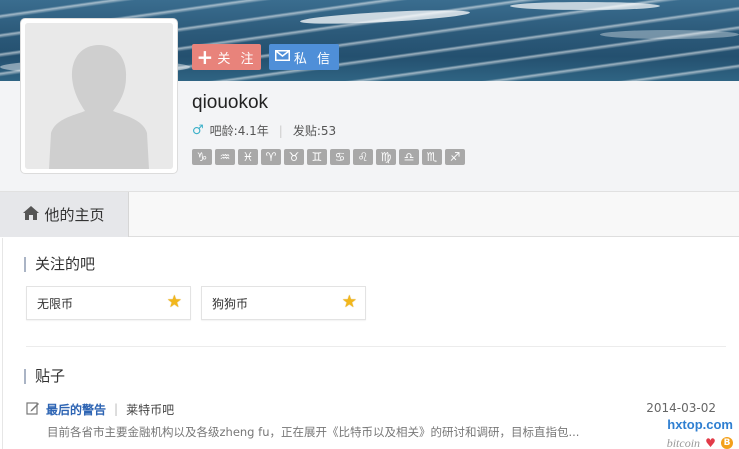  I want to click on zodiac-icons: ♑ ♒ ♓ ♈ ♉ ♊ ♋ ♌ ♍ ♎ ♏ ♐, so click(328, 157).